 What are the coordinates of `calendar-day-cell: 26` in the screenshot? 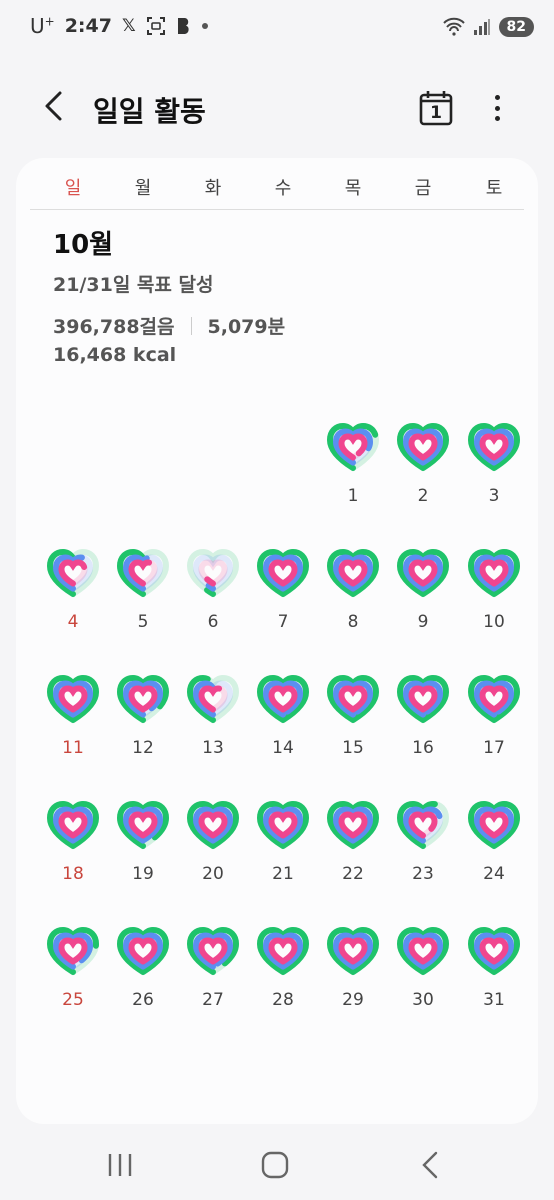 It's located at (143, 976).